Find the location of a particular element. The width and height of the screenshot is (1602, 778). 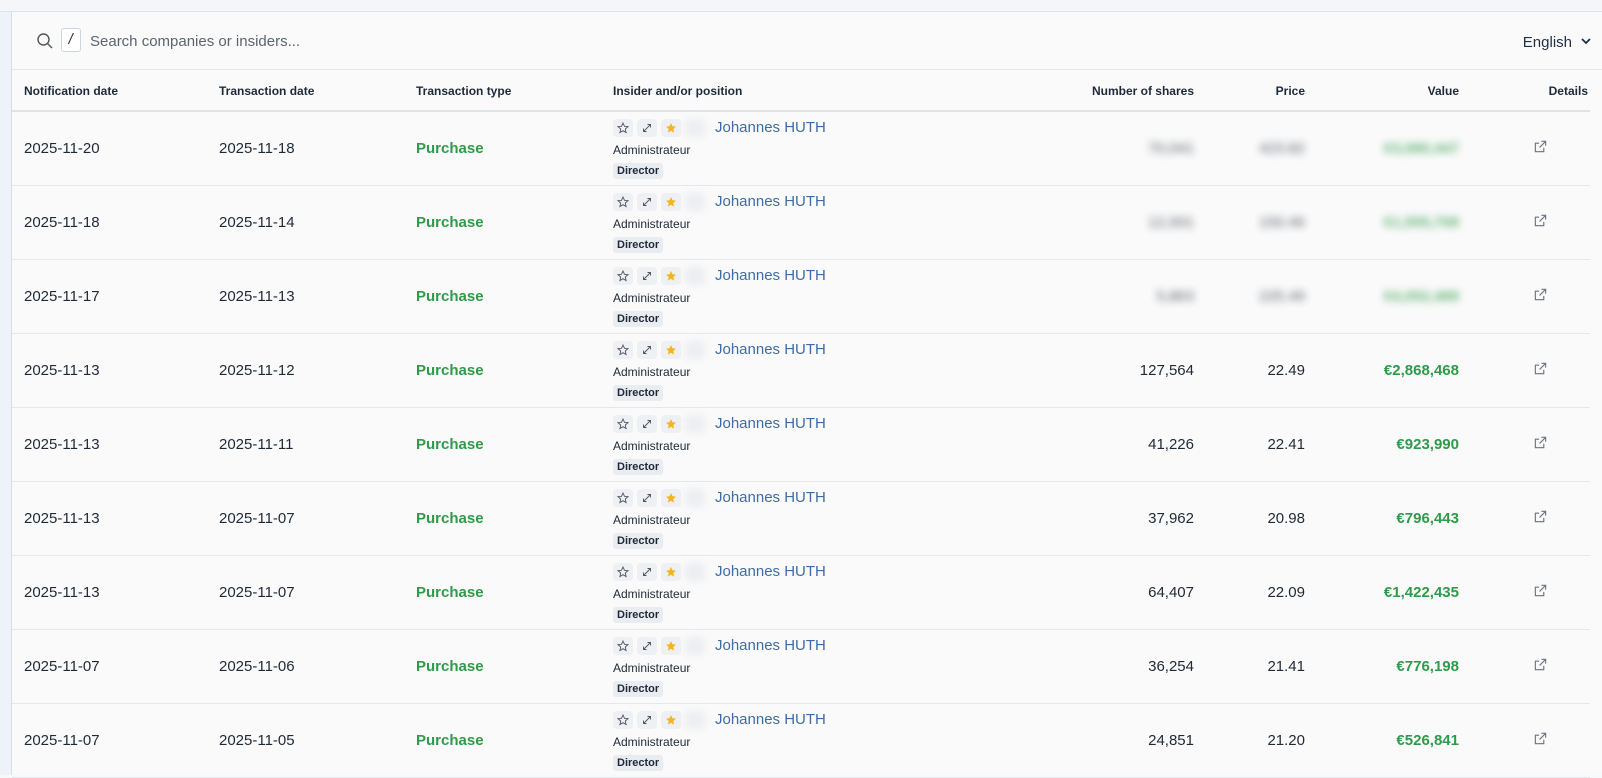

transaction-type-cell: Purchase is located at coordinates (502, 518).